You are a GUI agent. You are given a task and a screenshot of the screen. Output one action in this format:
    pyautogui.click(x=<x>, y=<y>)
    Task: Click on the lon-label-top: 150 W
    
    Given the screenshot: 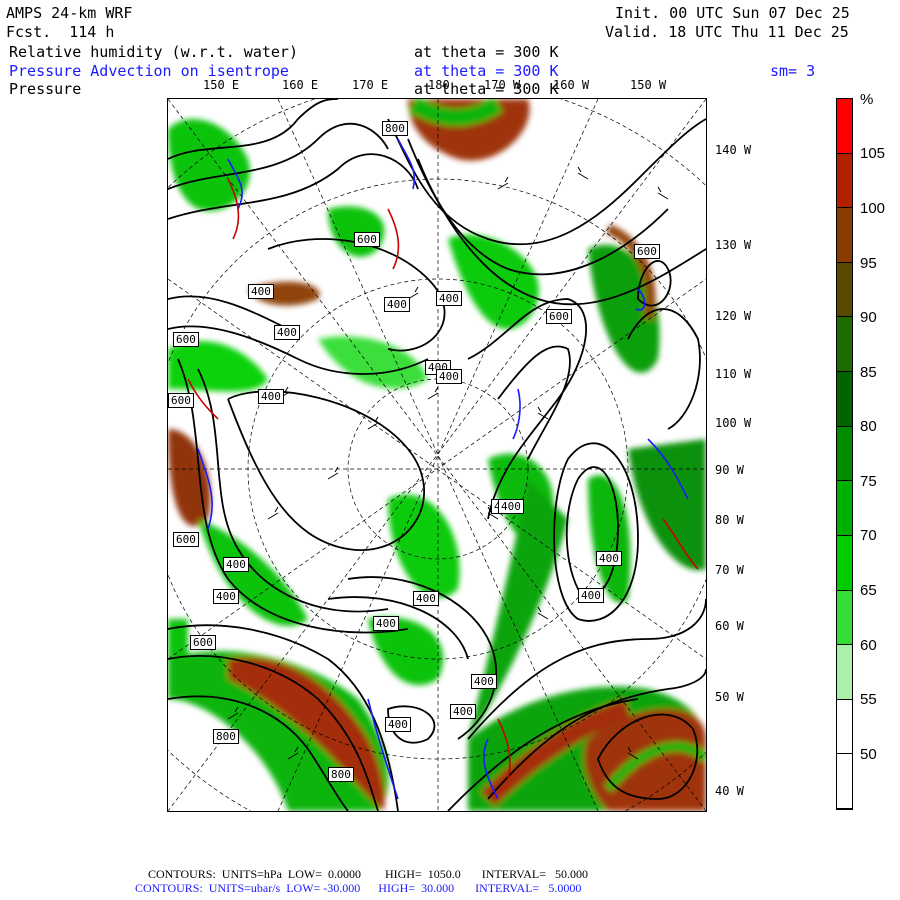 What is the action you would take?
    pyautogui.click(x=648, y=85)
    